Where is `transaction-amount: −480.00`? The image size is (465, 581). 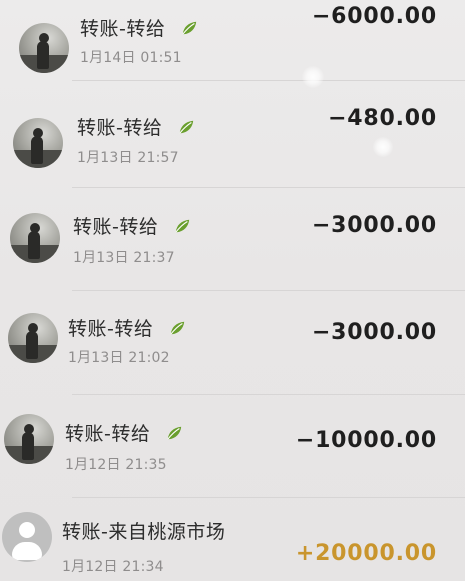
transaction-amount: −480.00 is located at coordinates (382, 118).